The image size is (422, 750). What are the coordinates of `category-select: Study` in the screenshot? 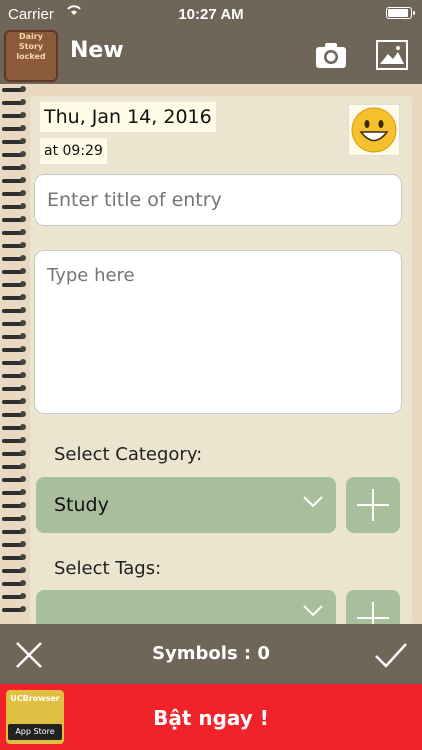 It's located at (186, 505).